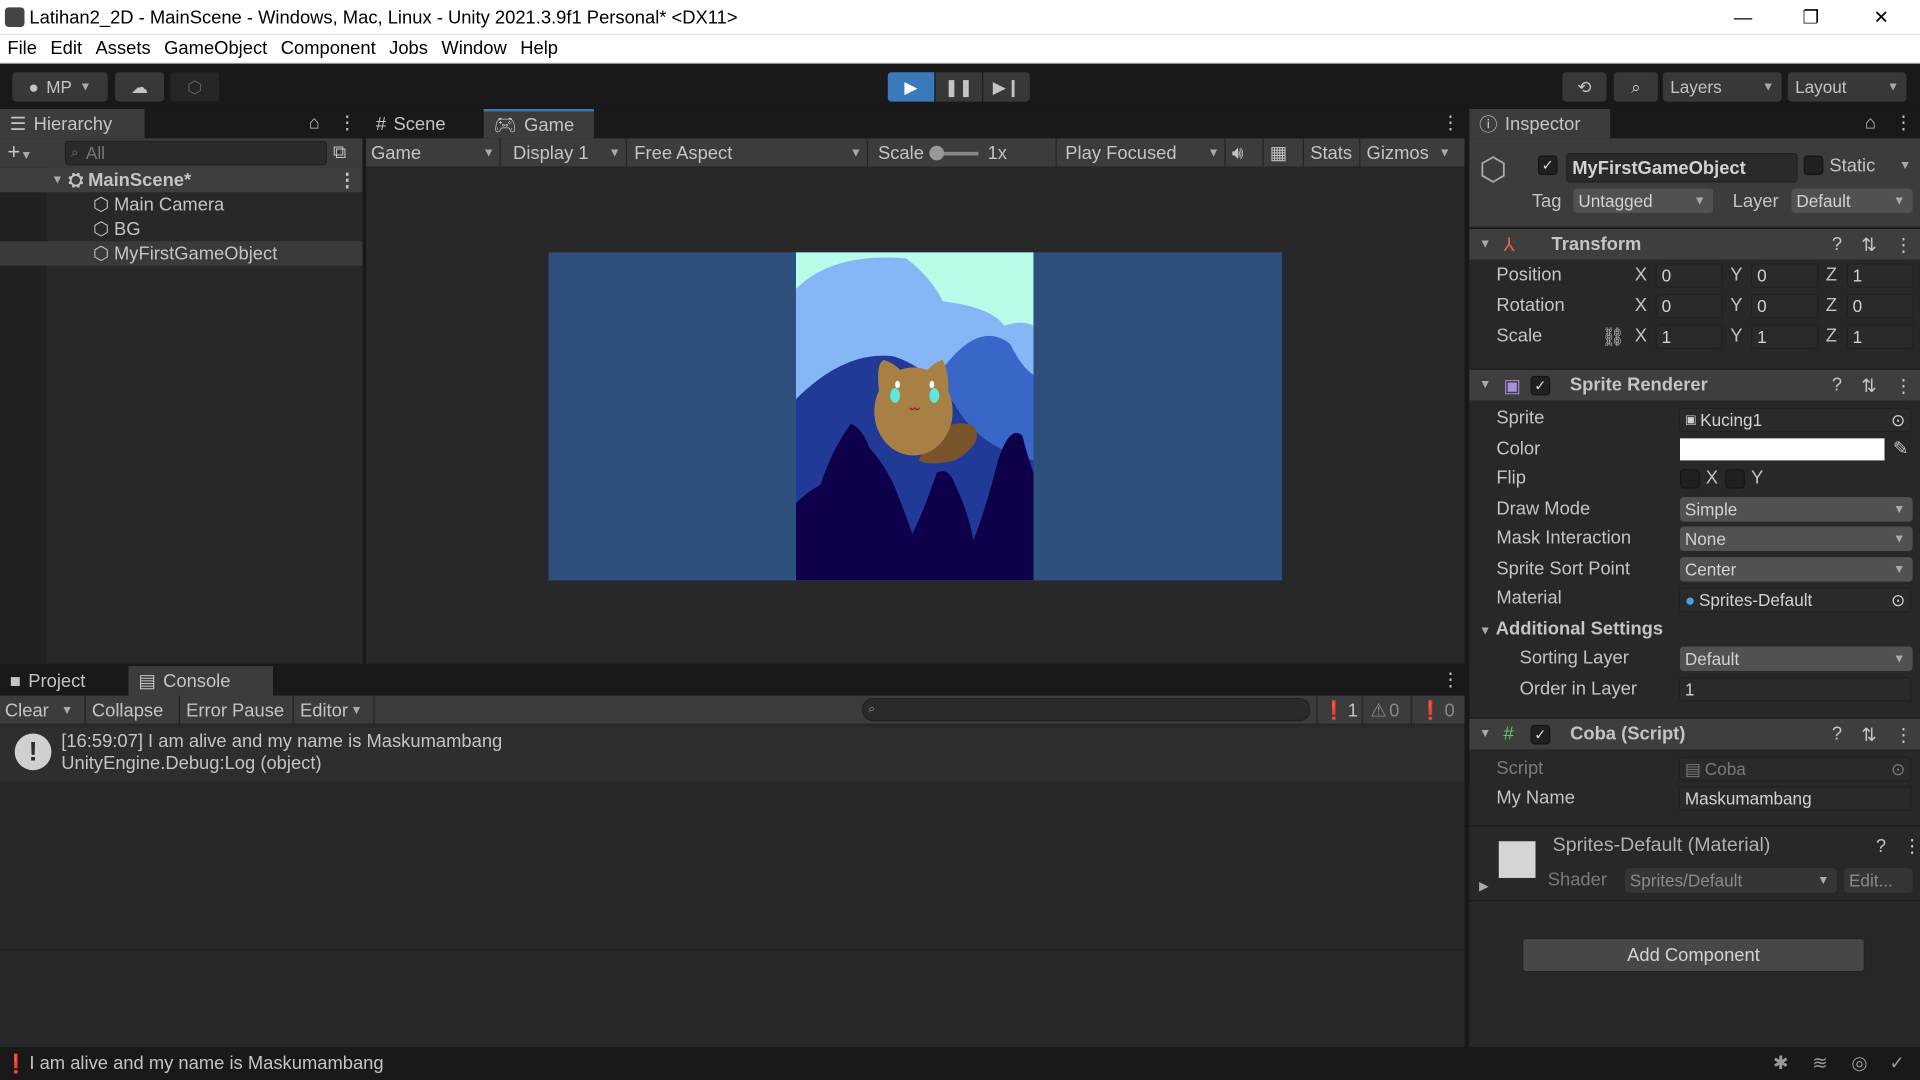 Image resolution: width=1920 pixels, height=1080 pixels. I want to click on add-component-button: Add Component, so click(1693, 955).